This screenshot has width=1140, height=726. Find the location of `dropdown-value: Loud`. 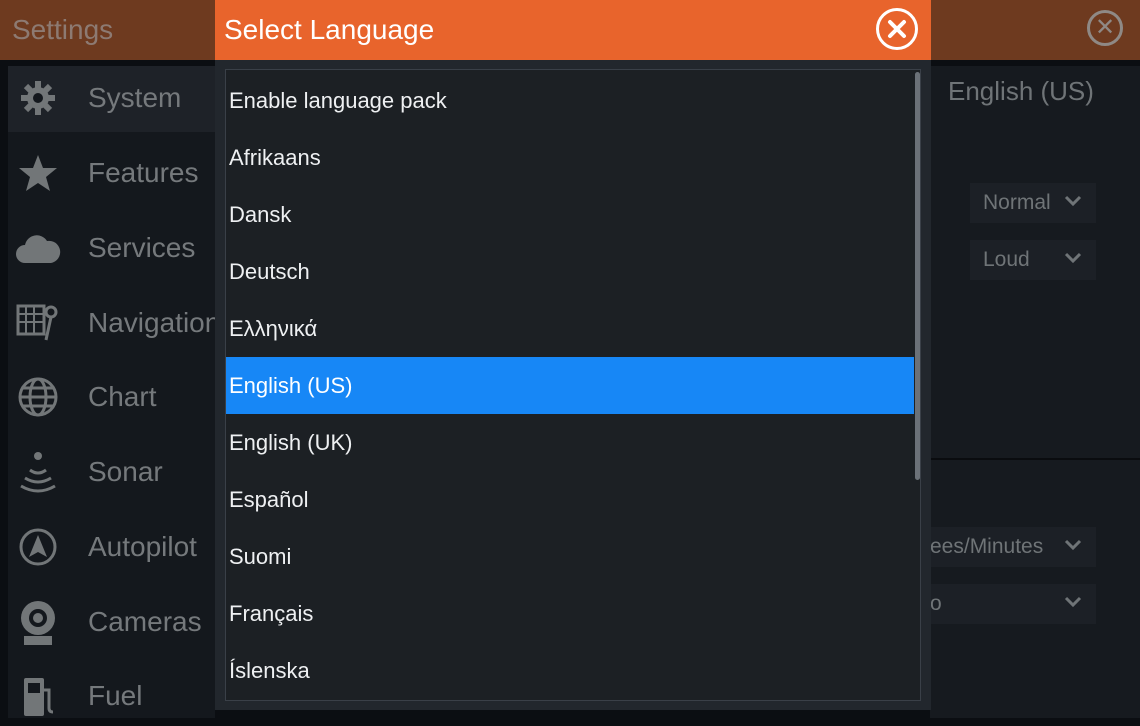

dropdown-value: Loud is located at coordinates (1006, 259).